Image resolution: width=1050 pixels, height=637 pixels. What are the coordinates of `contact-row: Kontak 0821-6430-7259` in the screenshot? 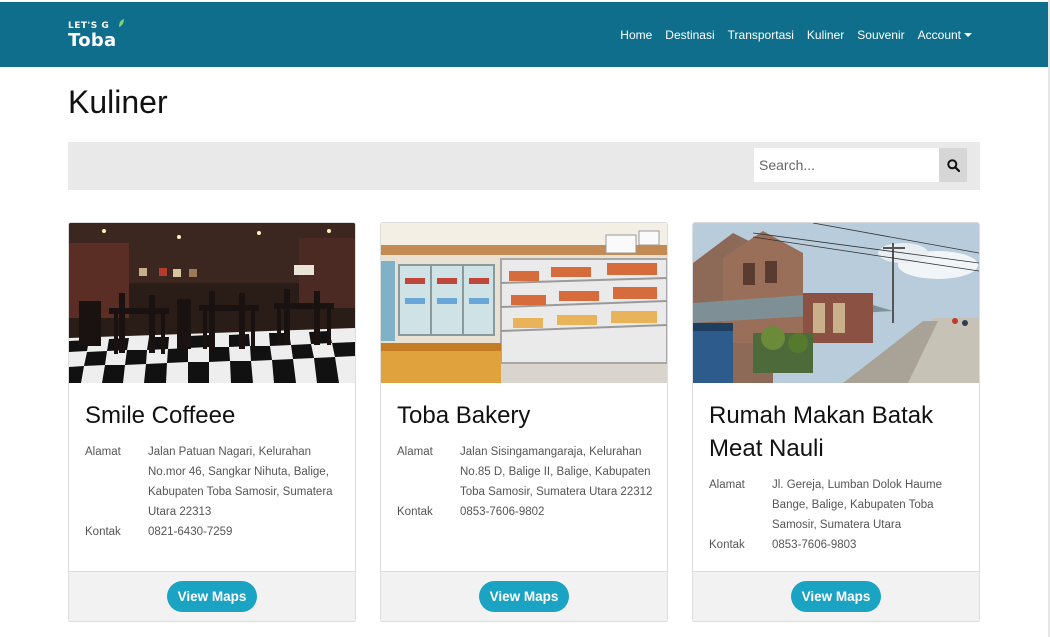 It's located at (215, 532).